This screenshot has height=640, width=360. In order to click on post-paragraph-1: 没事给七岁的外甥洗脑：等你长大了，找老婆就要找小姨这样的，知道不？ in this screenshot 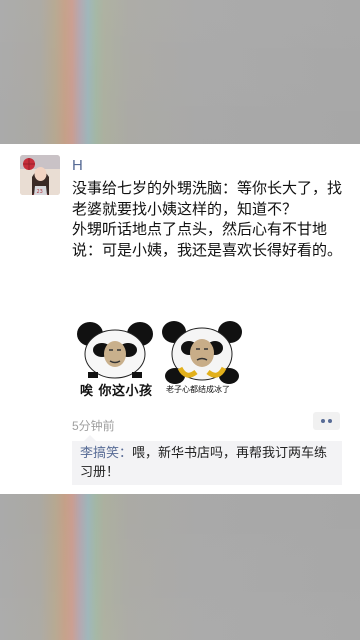, I will do `click(207, 198)`.